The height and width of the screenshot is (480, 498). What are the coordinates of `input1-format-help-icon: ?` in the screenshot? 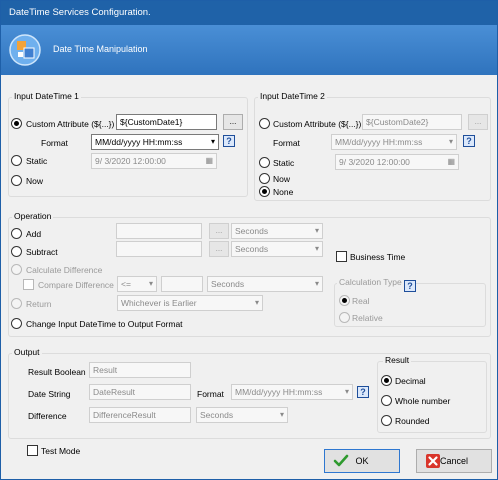 It's located at (229, 141).